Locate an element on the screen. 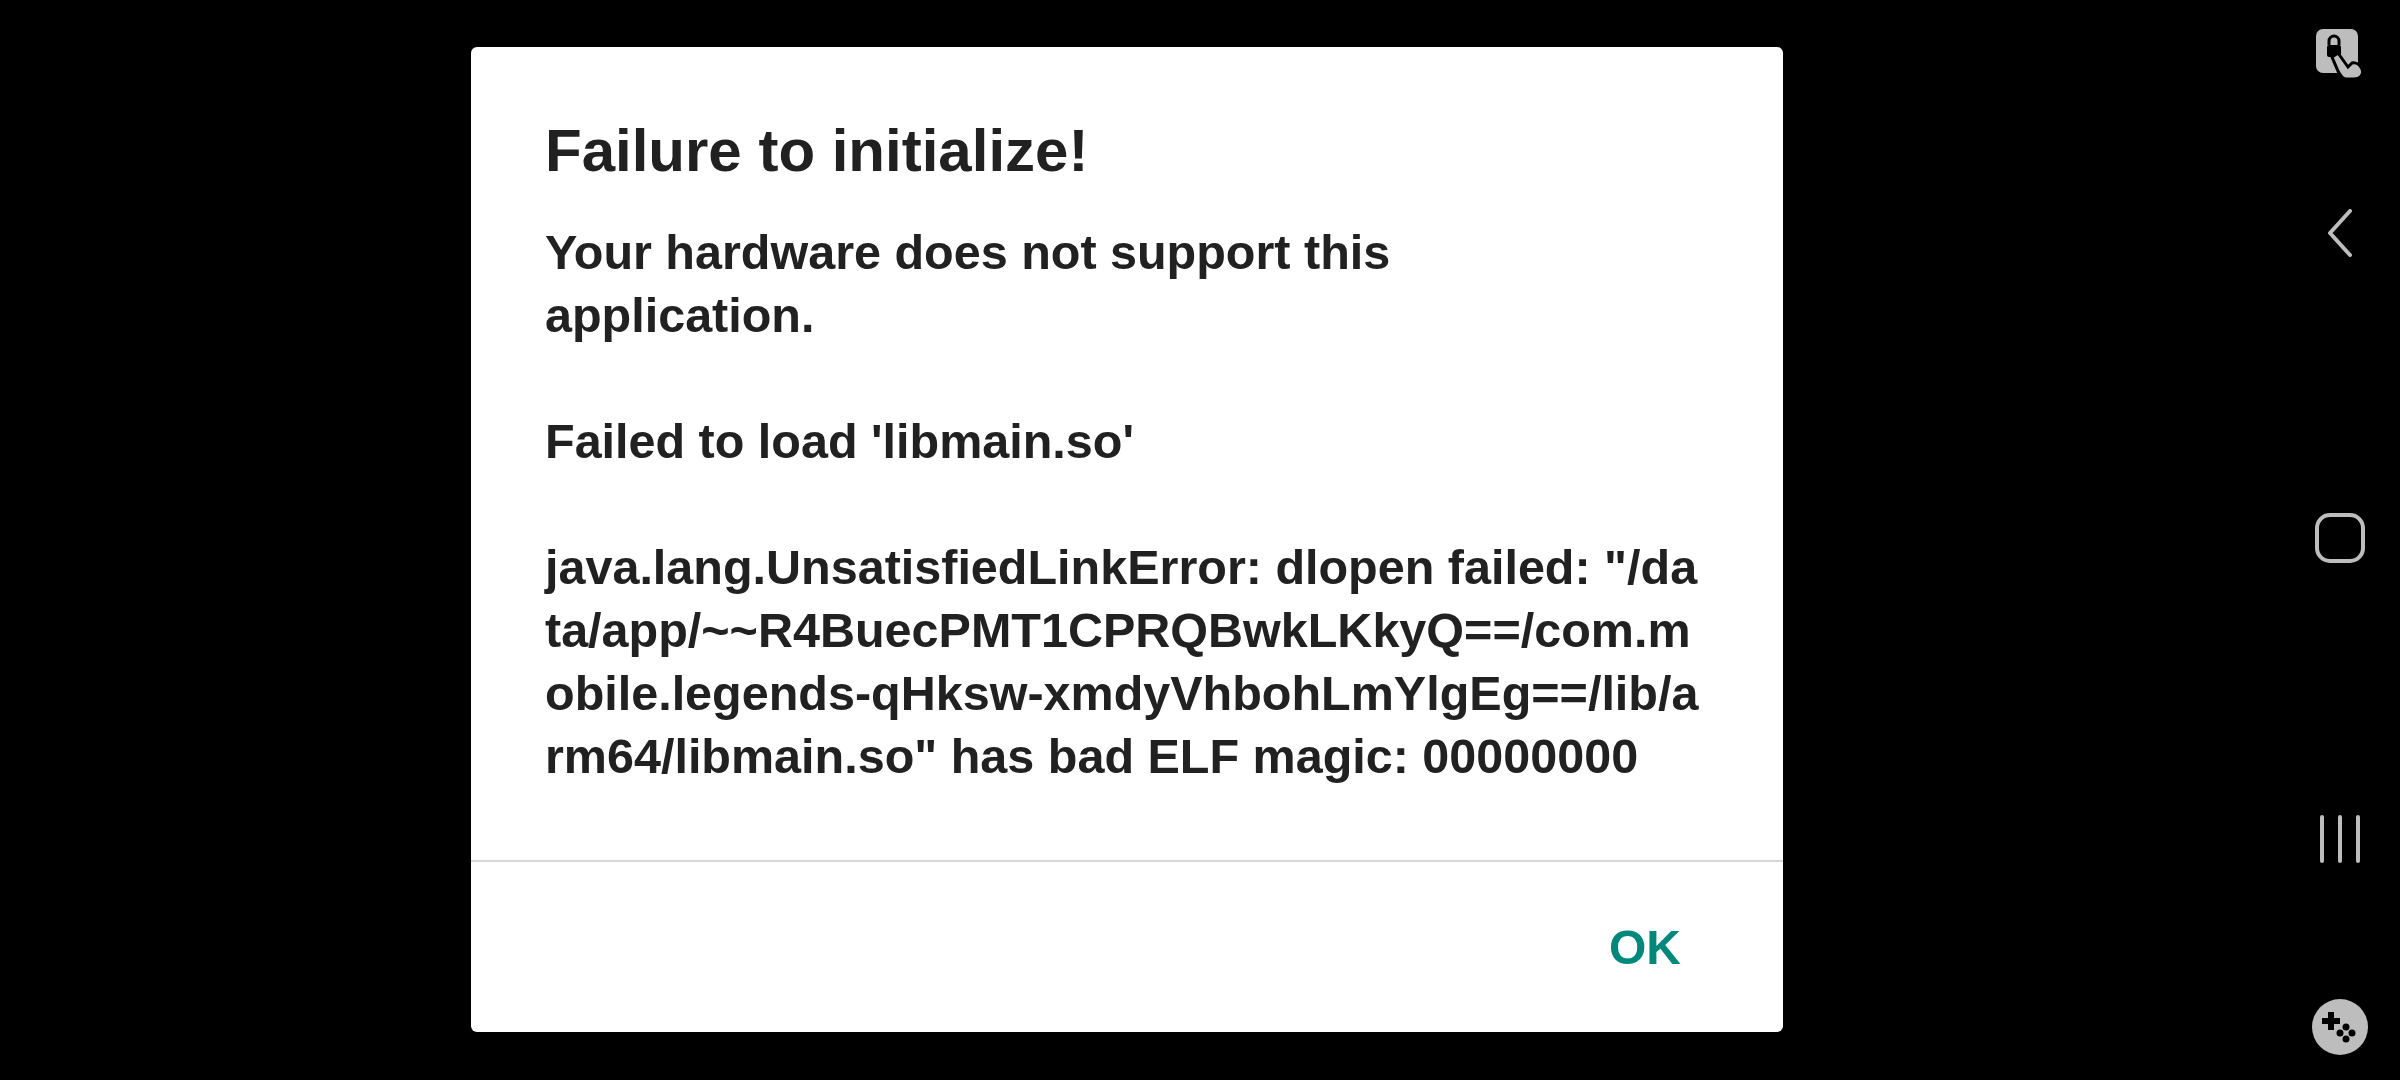  dialog-title: Failure to initialize! is located at coordinates (817, 151).